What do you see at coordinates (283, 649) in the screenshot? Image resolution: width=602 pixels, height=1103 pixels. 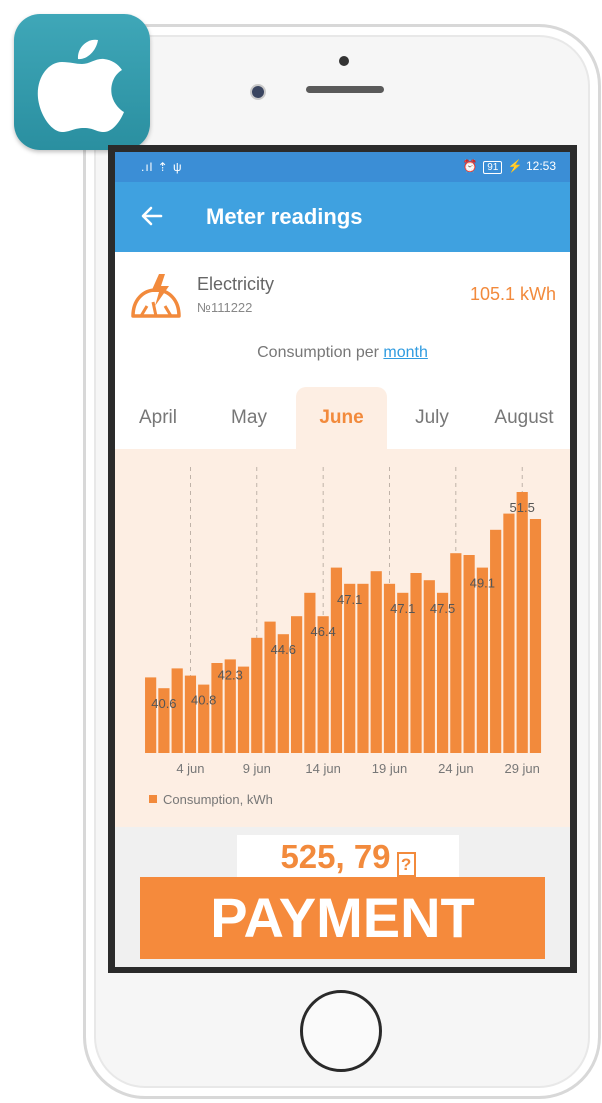 I see `data-label-3: 44.6` at bounding box center [283, 649].